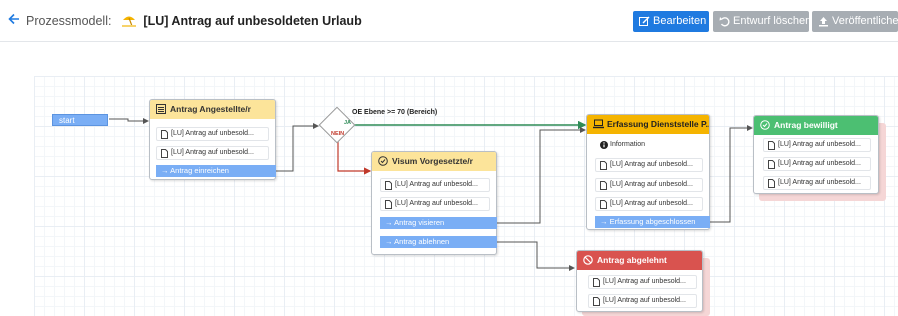 The height and width of the screenshot is (316, 898). What do you see at coordinates (338, 134) in the screenshot?
I see `gateway-no-label: NEIN` at bounding box center [338, 134].